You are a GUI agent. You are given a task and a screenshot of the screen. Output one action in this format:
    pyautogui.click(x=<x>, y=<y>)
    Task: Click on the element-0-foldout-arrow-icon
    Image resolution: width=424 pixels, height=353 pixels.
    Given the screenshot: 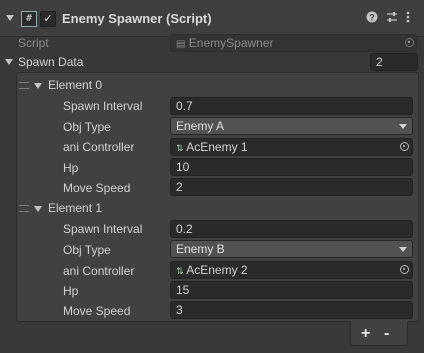 What is the action you would take?
    pyautogui.click(x=38, y=86)
    